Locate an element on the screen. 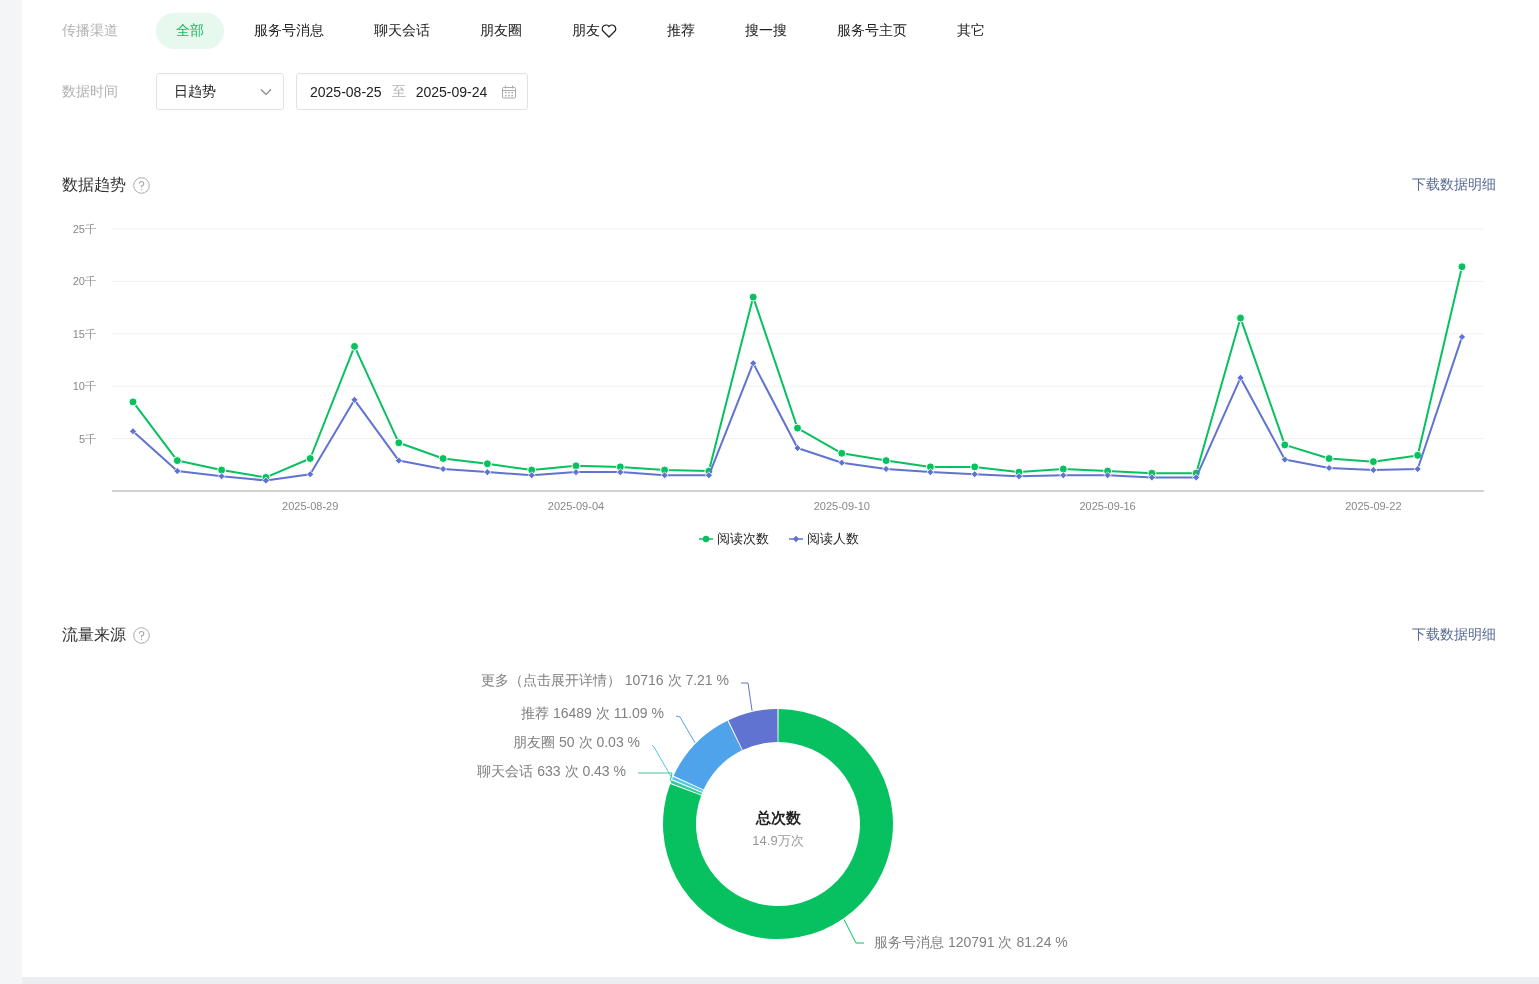 This screenshot has height=984, width=1539. legend-label: 阅读人数 is located at coordinates (833, 539).